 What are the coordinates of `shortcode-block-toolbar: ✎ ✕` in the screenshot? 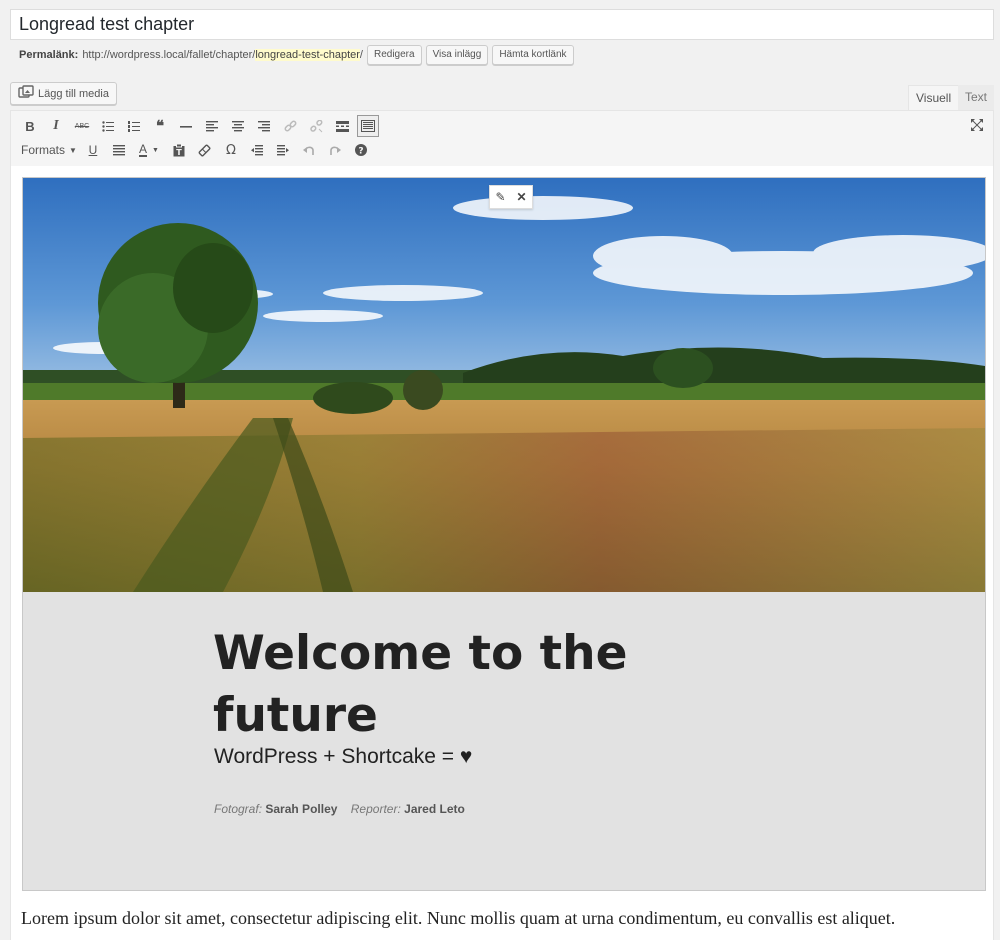 It's located at (511, 197).